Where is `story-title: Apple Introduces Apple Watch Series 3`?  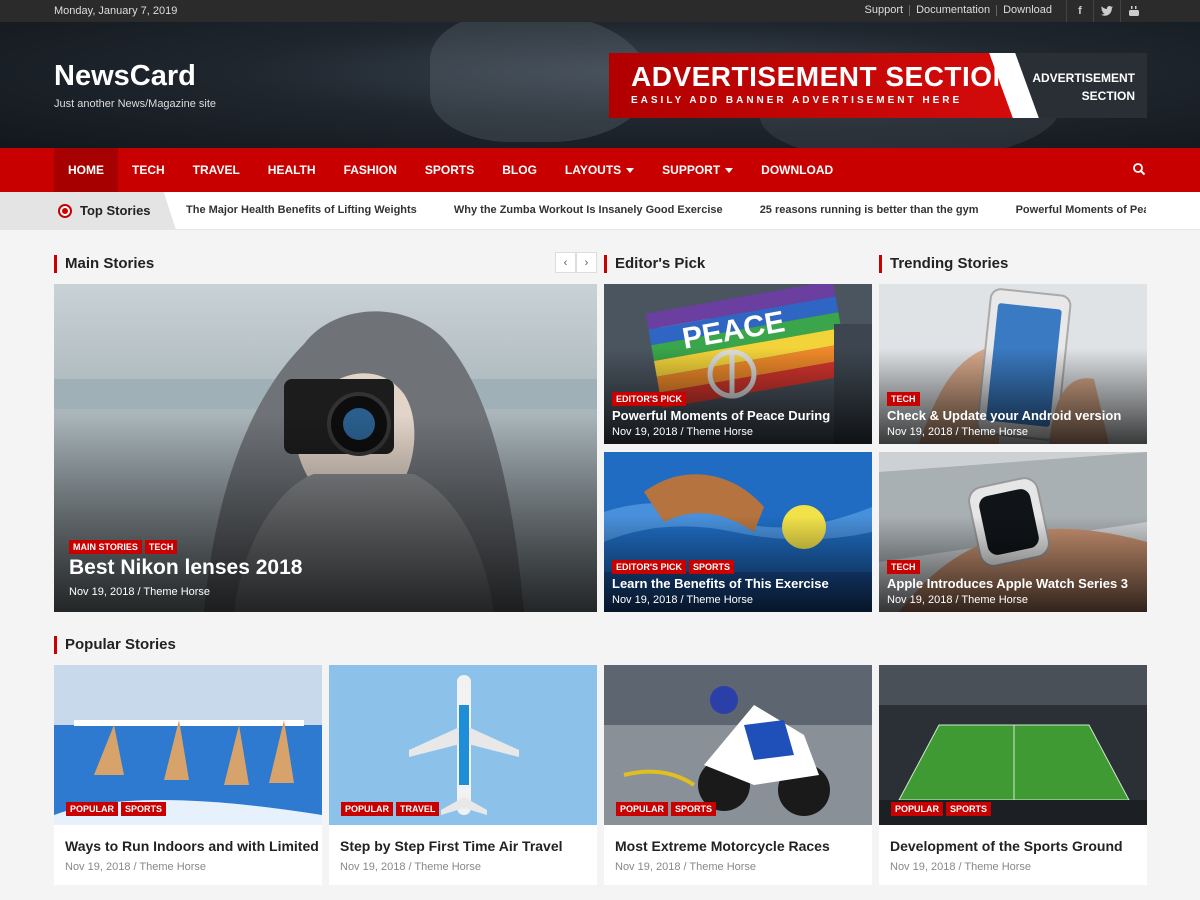
story-title: Apple Introduces Apple Watch Series 3 is located at coordinates (1015, 583).